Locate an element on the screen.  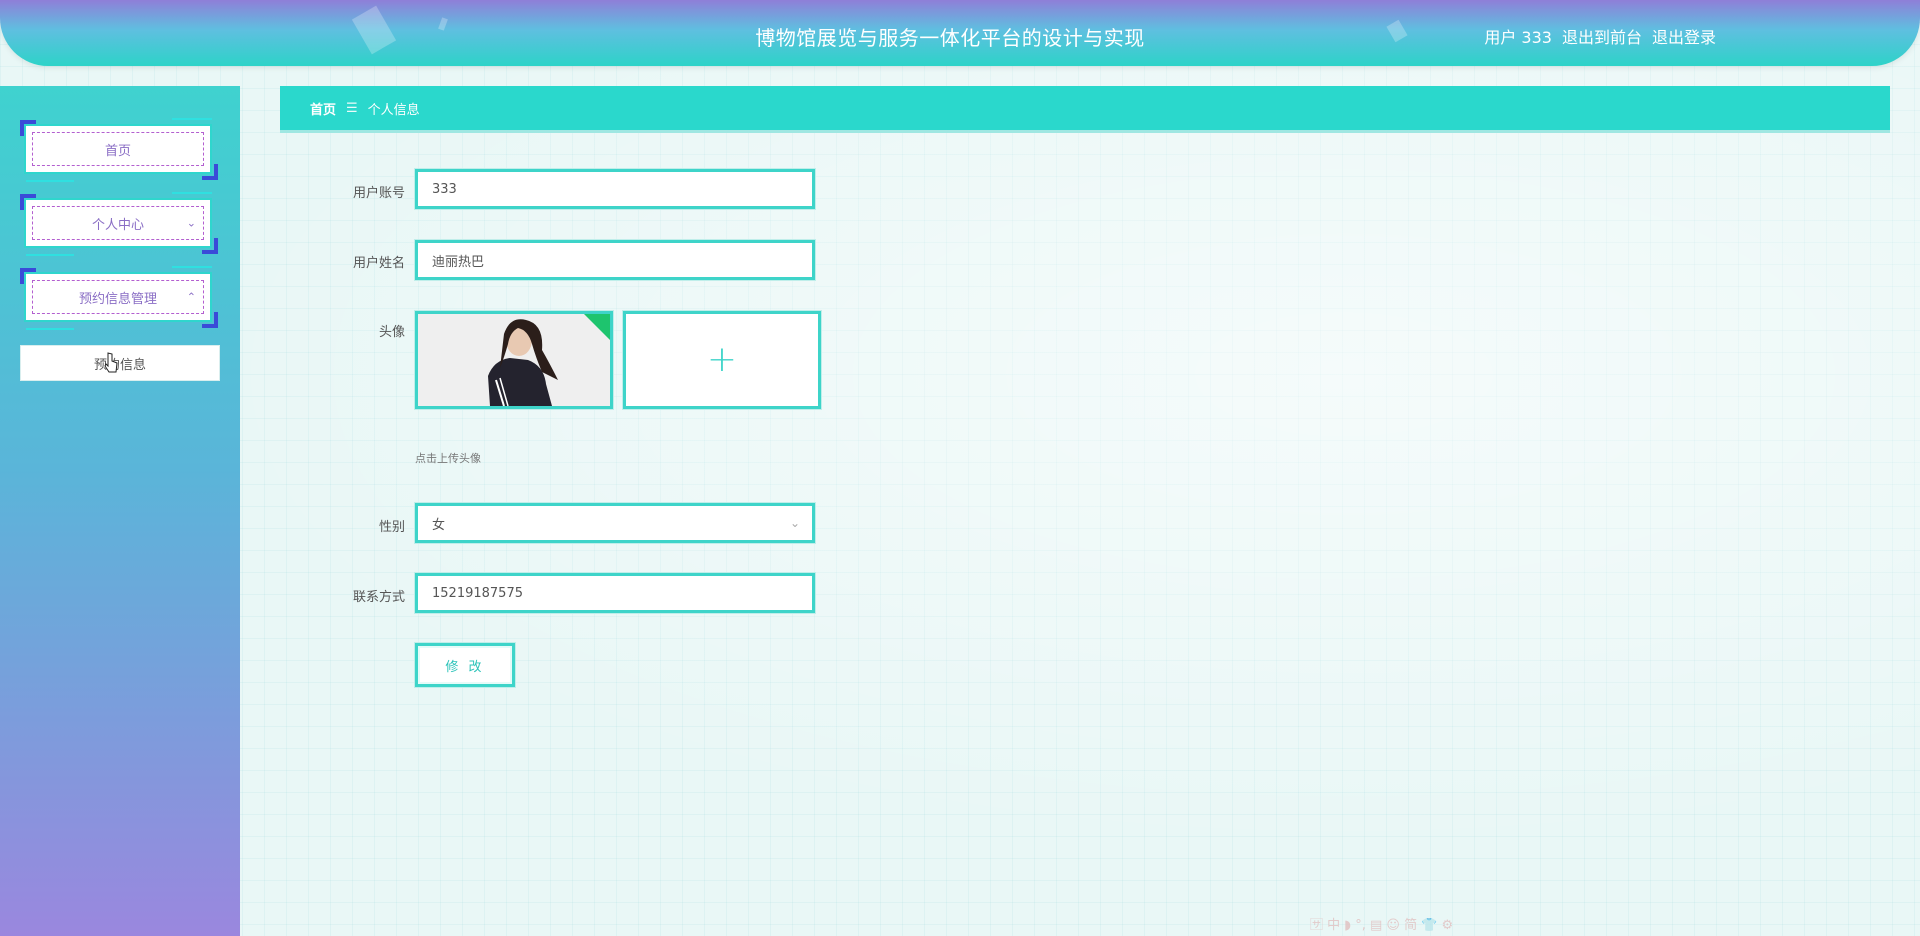
save-button: 修 改 is located at coordinates (465, 665).